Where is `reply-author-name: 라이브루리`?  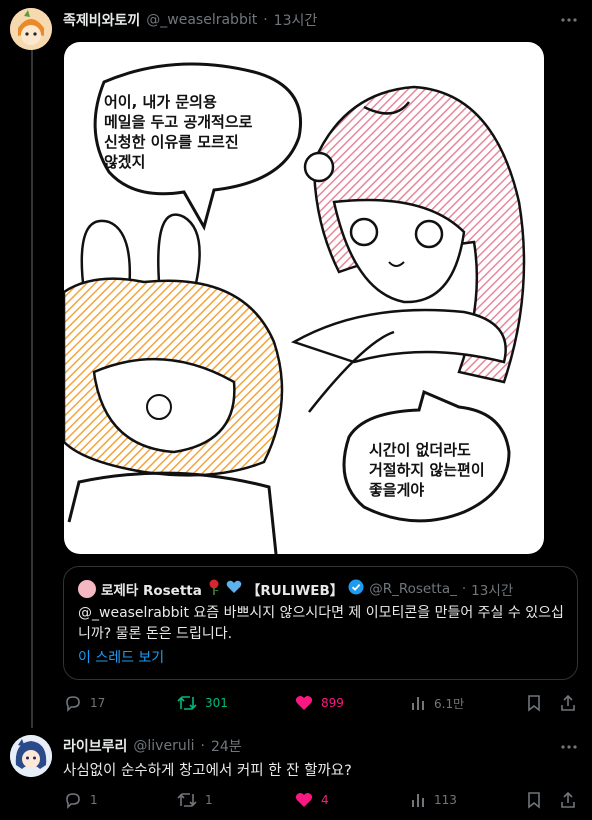 reply-author-name: 라이브루리 is located at coordinates (95, 746).